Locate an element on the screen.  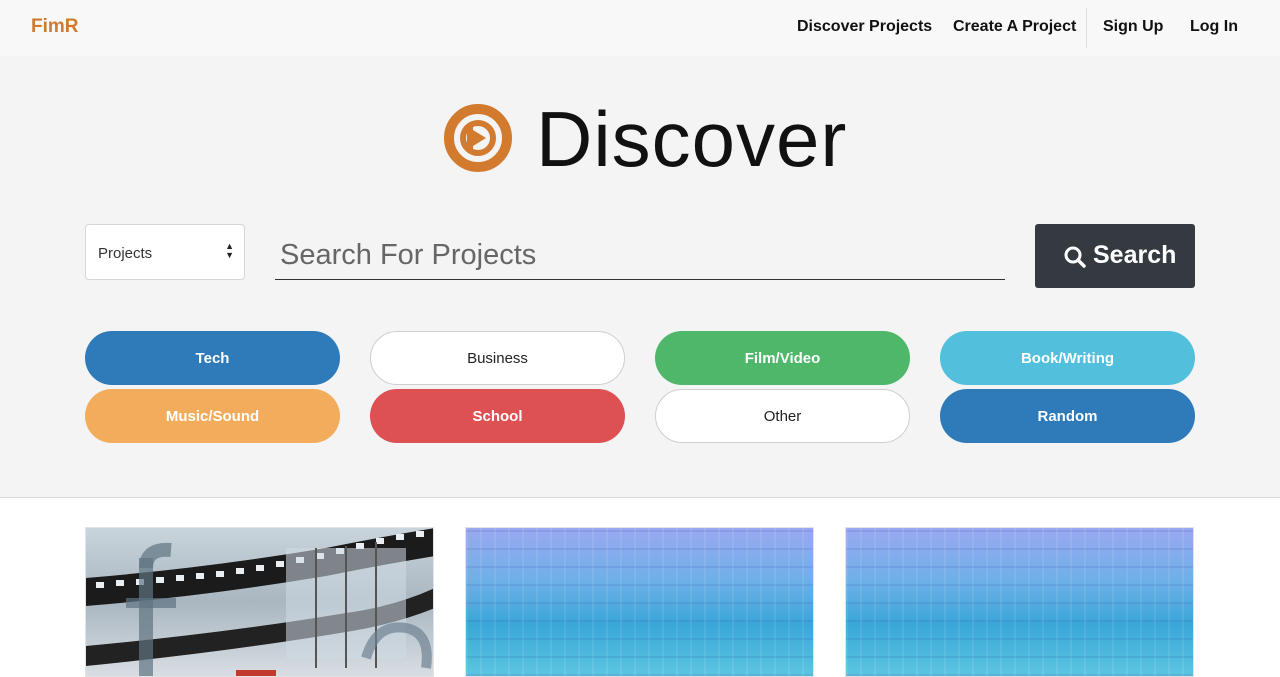
category-label: Film/Video is located at coordinates (782, 358).